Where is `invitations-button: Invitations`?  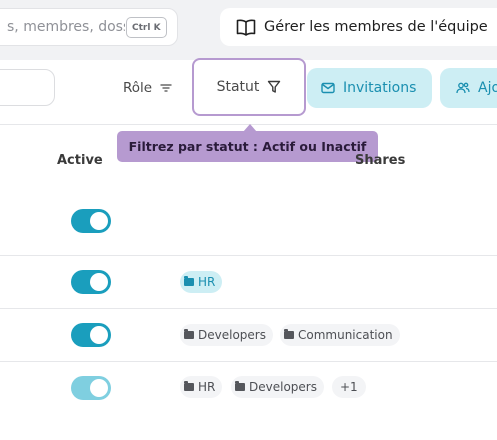
invitations-button: Invitations is located at coordinates (369, 88).